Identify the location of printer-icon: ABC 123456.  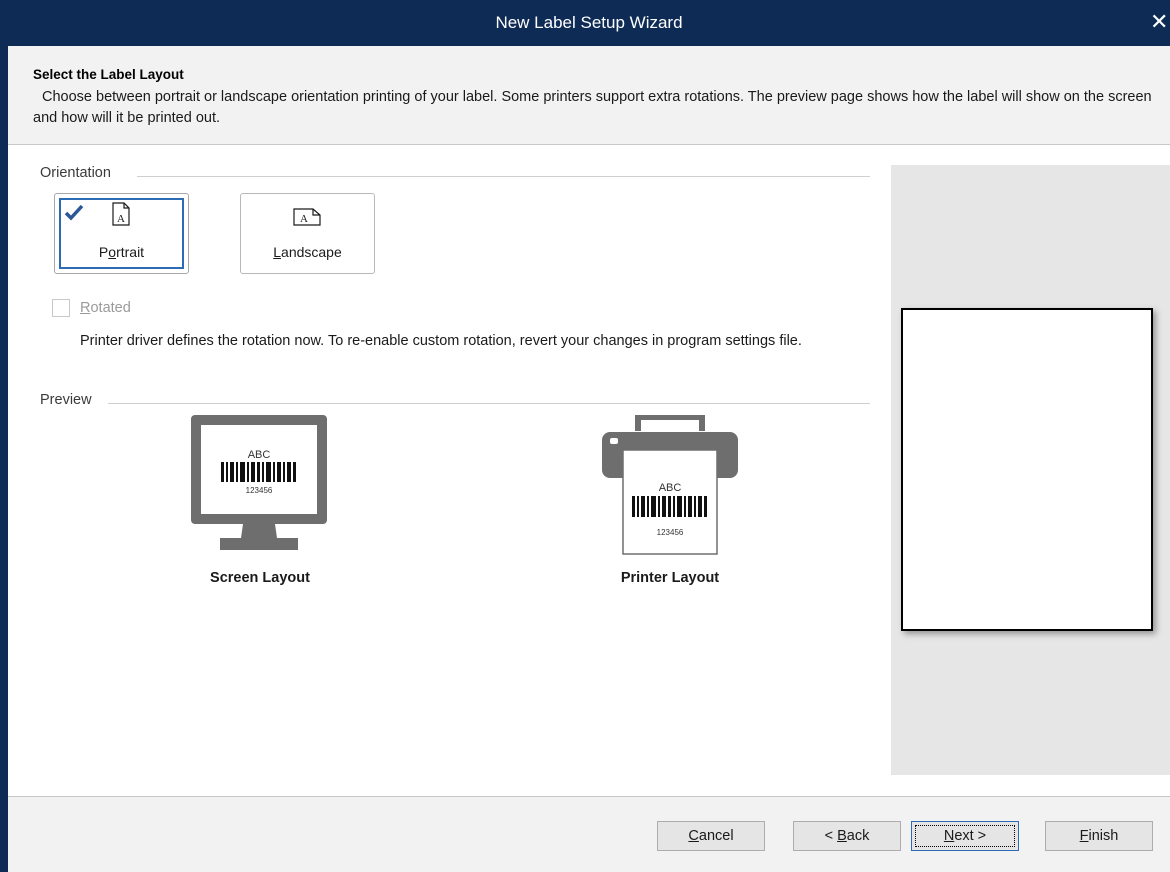
(670, 485).